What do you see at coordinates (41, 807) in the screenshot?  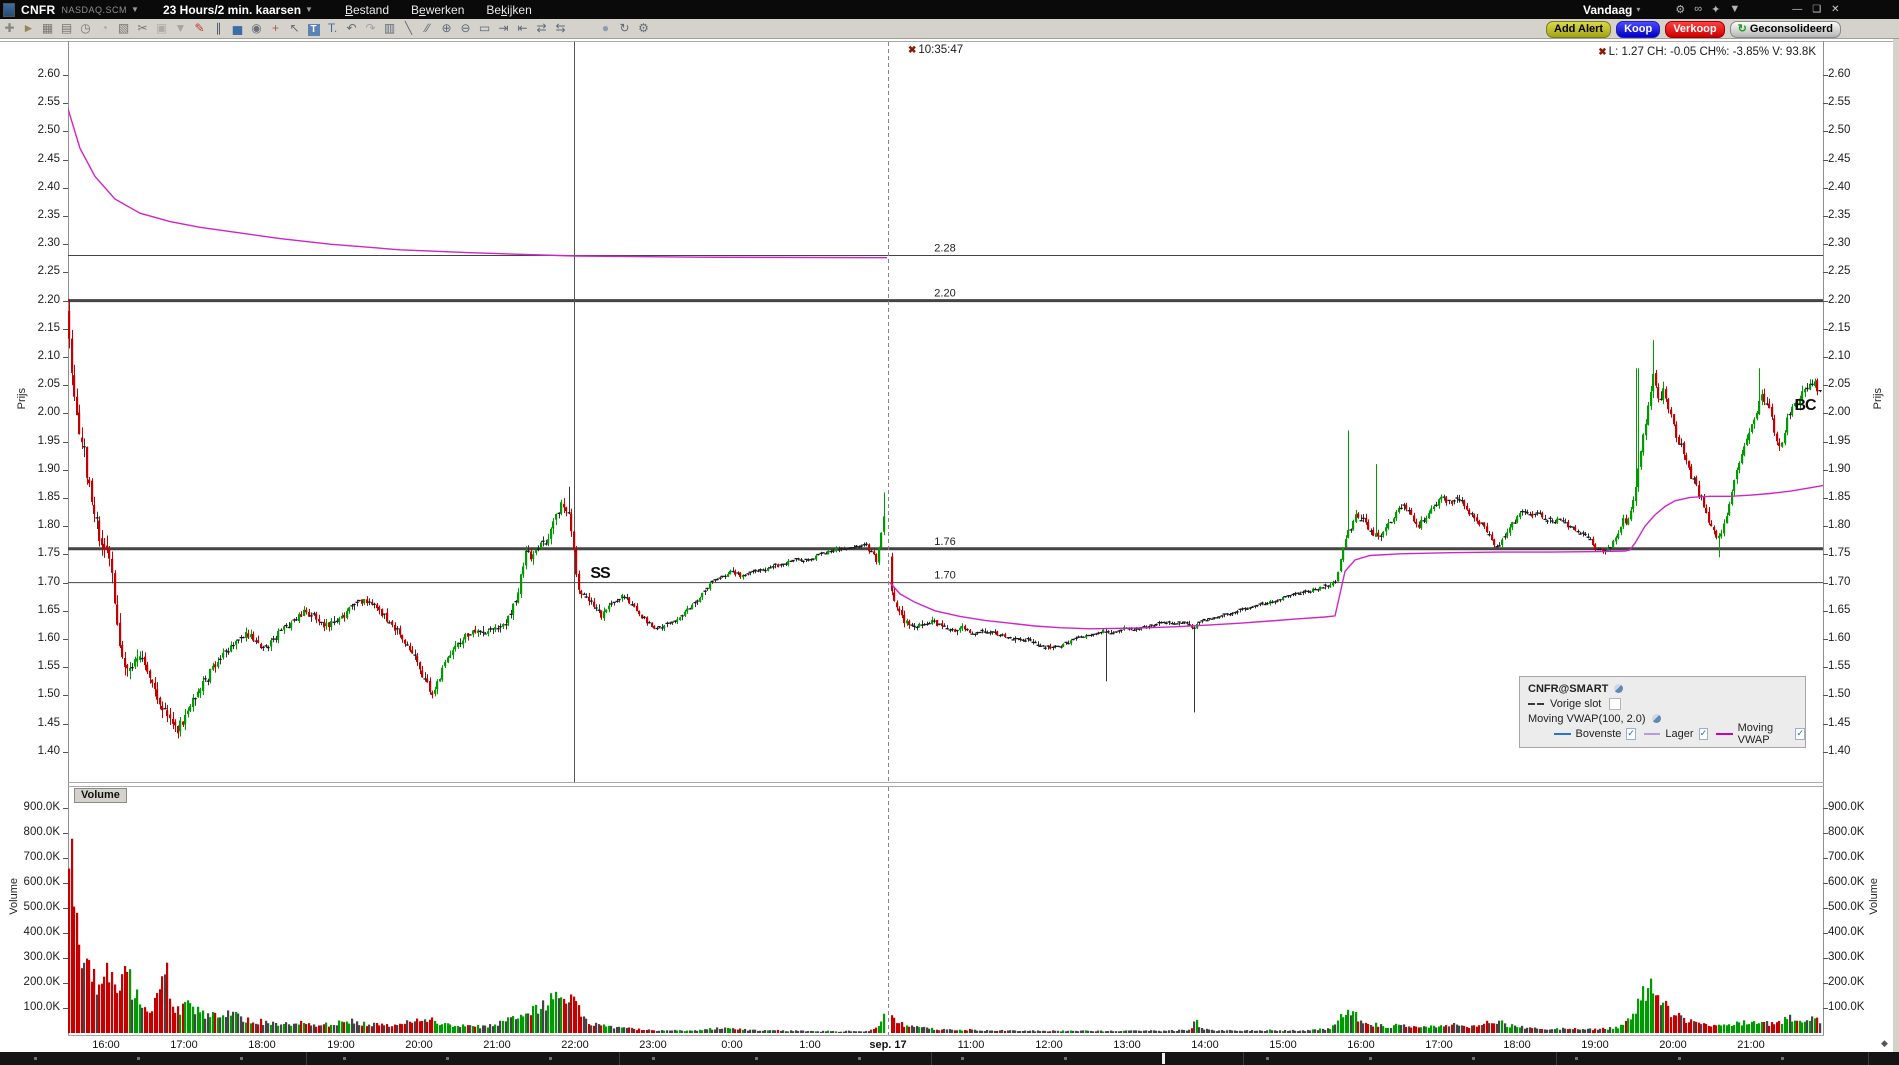 I see `volume-tick-left: 900.0K` at bounding box center [41, 807].